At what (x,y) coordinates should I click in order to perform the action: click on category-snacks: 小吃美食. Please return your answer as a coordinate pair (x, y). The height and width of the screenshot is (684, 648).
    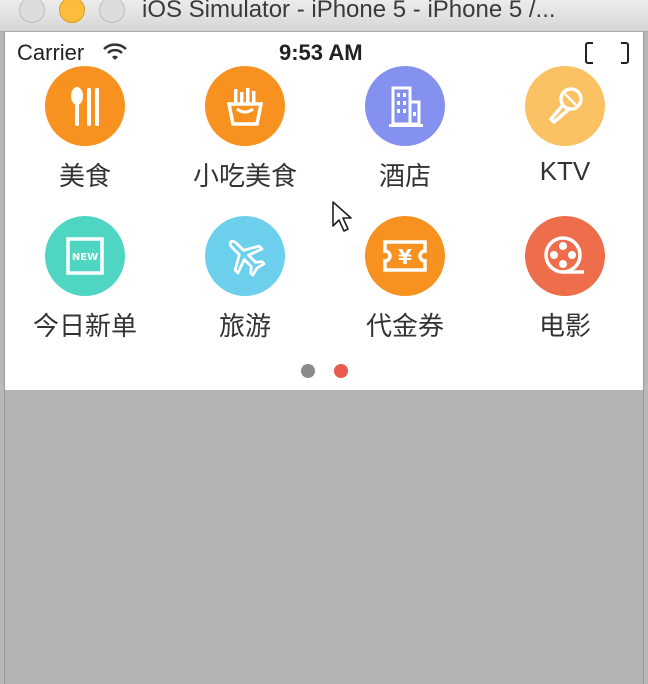
    Looking at the image, I should click on (245, 136).